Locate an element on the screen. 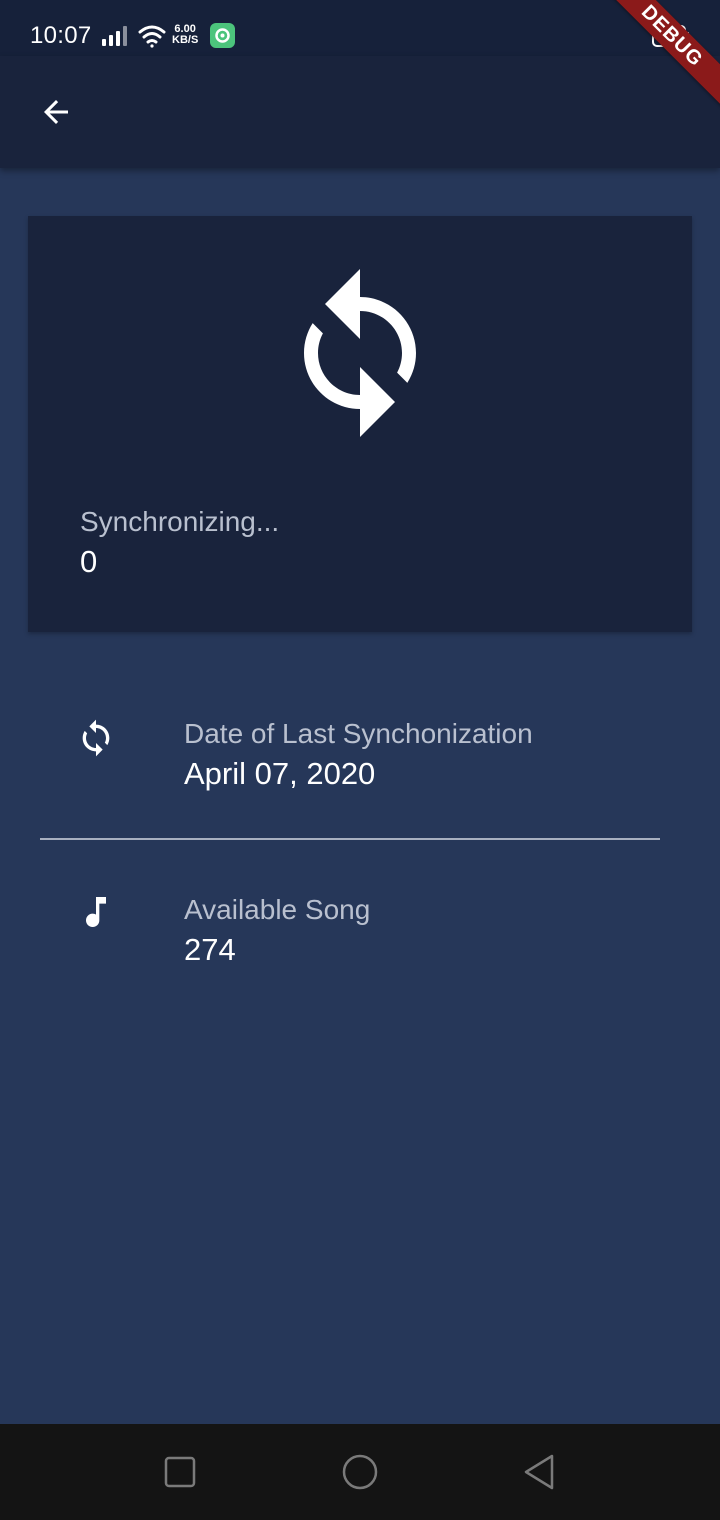 The image size is (720, 1520). signal-icon is located at coordinates (114, 36).